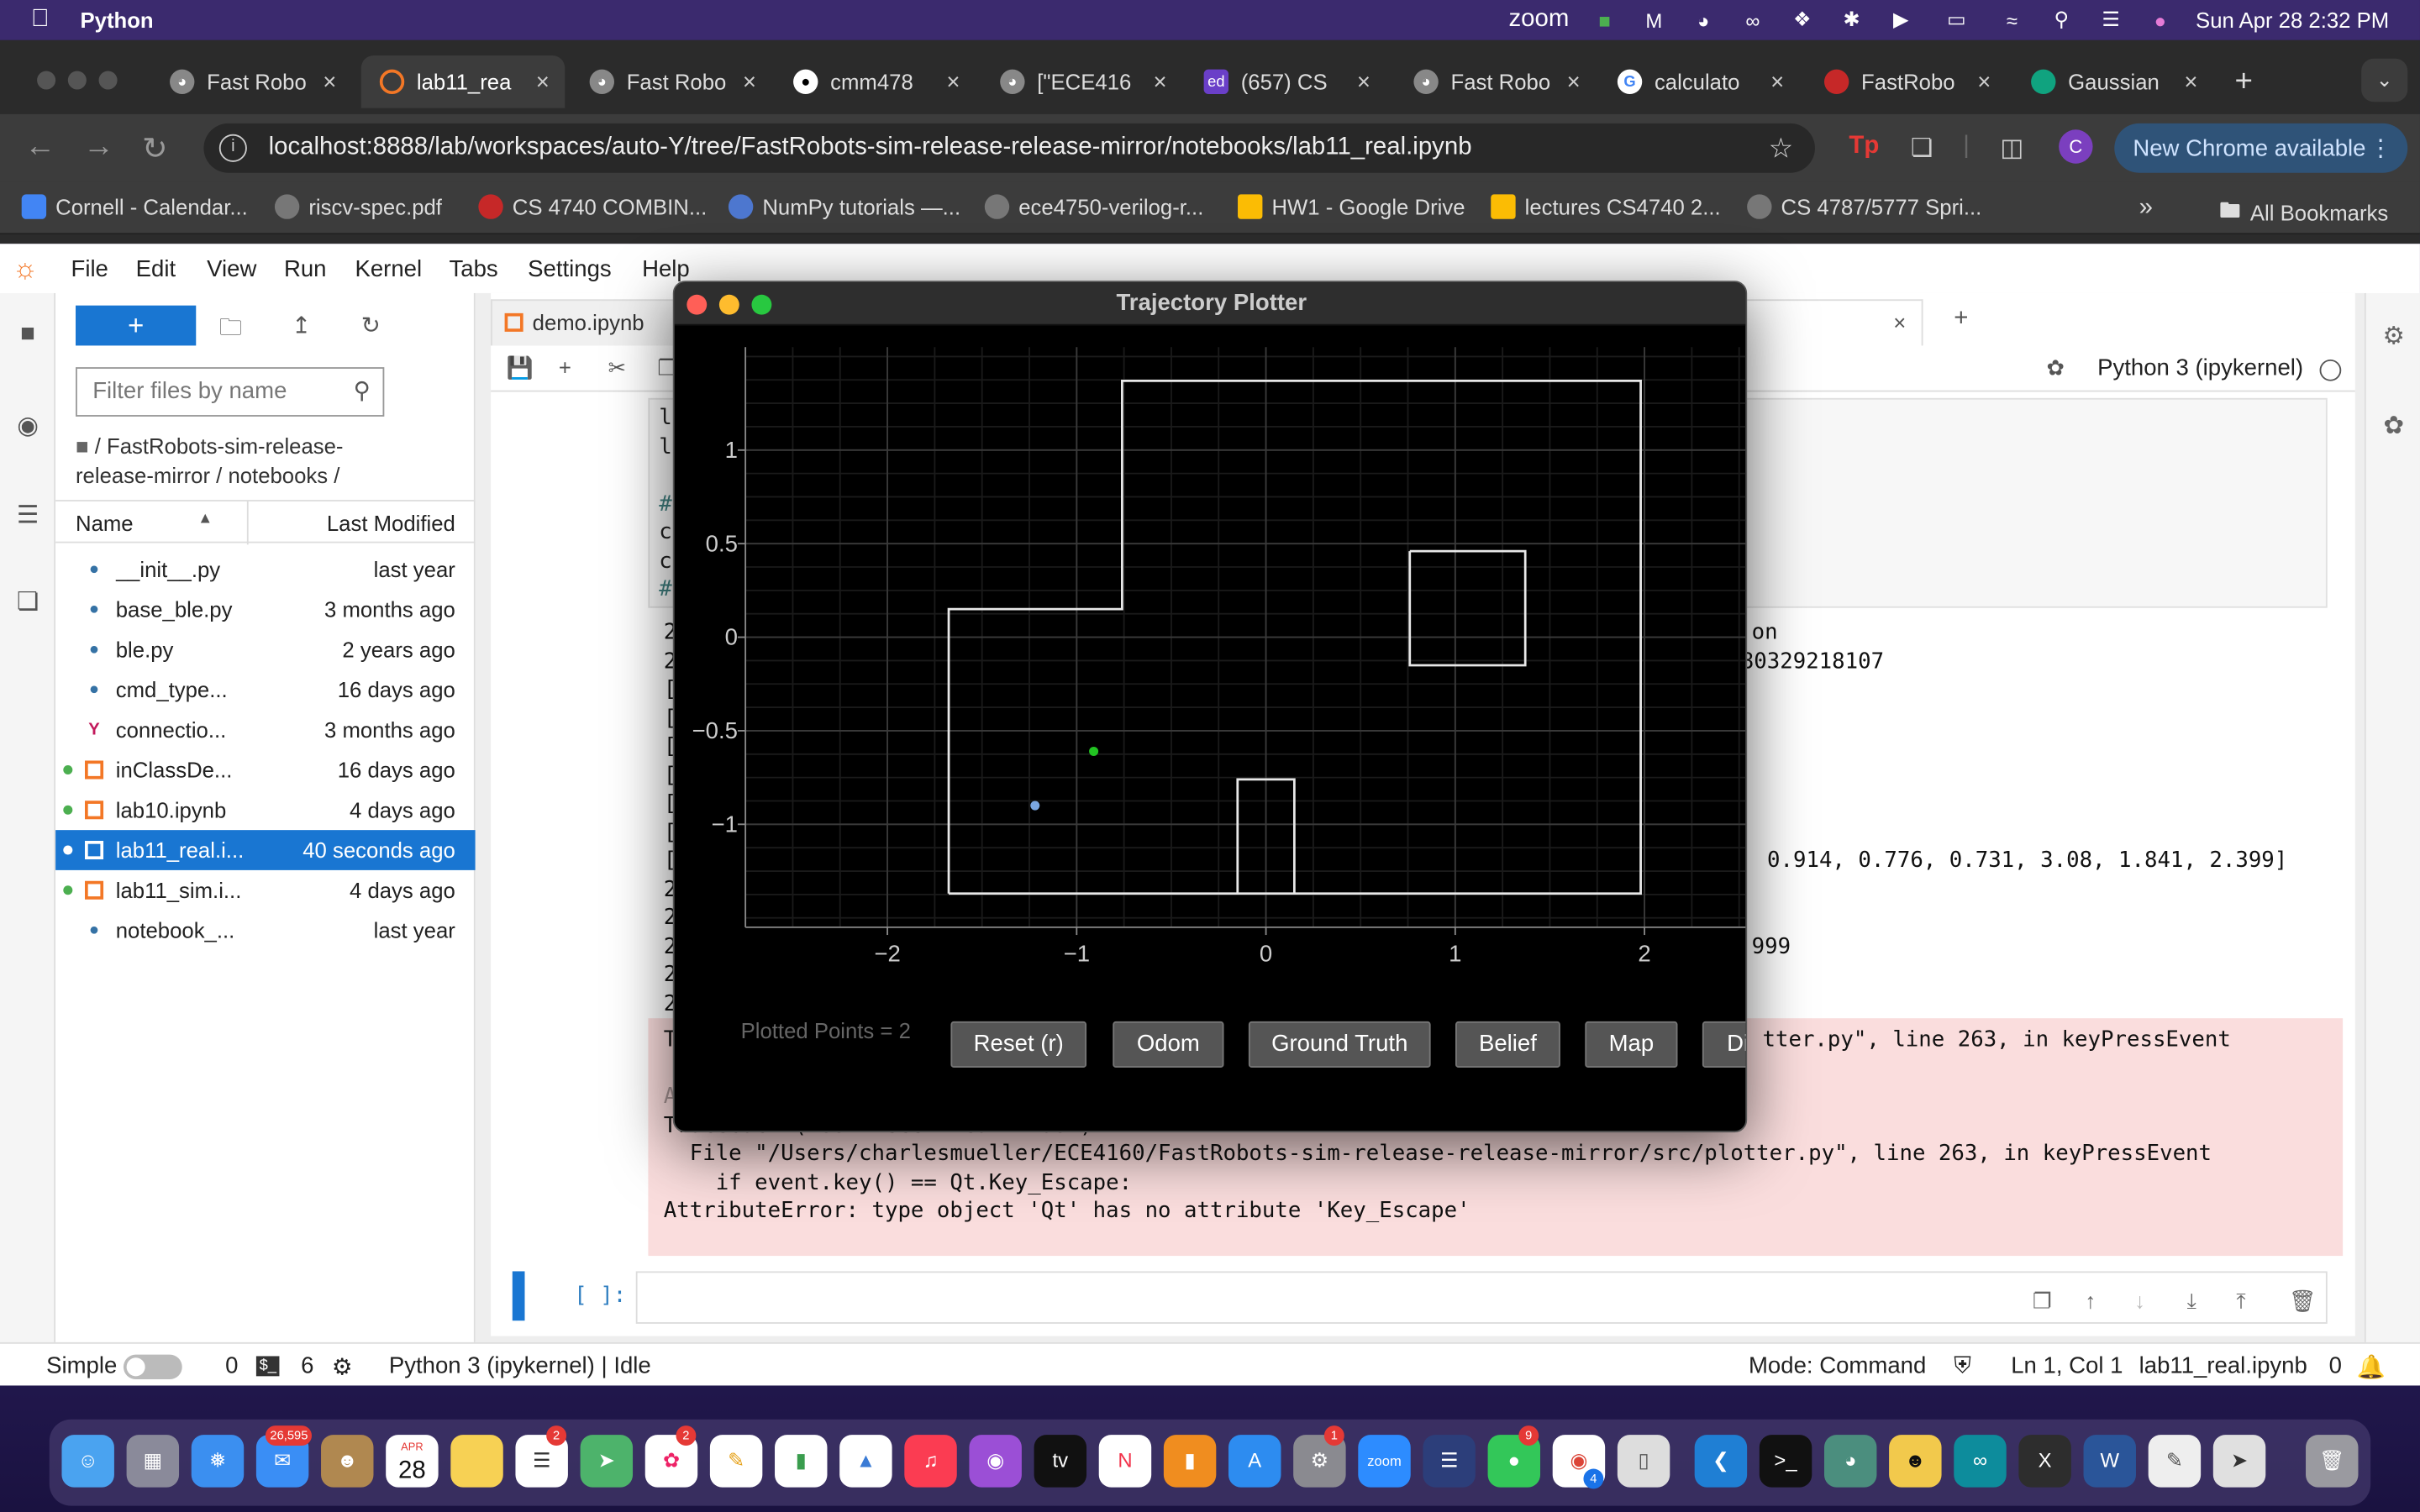  What do you see at coordinates (520, 1366) in the screenshot?
I see `kernel-status: Python 3 (ipykernel) | Idle` at bounding box center [520, 1366].